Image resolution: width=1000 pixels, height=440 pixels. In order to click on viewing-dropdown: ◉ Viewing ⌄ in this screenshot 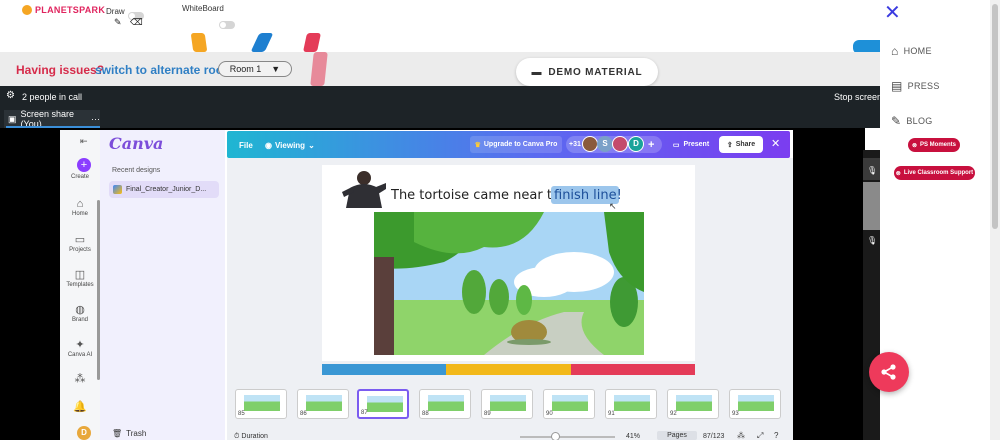, I will do `click(290, 145)`.